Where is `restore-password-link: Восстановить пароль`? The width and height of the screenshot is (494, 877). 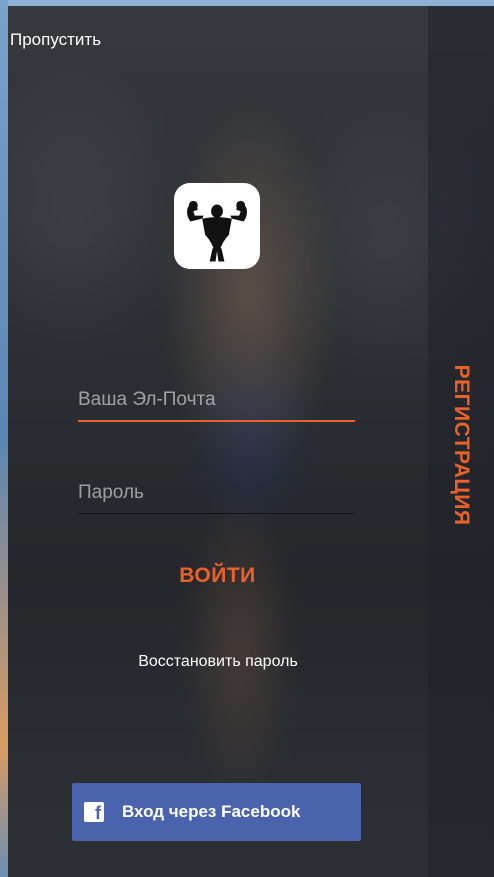 restore-password-link: Восстановить пароль is located at coordinates (218, 662).